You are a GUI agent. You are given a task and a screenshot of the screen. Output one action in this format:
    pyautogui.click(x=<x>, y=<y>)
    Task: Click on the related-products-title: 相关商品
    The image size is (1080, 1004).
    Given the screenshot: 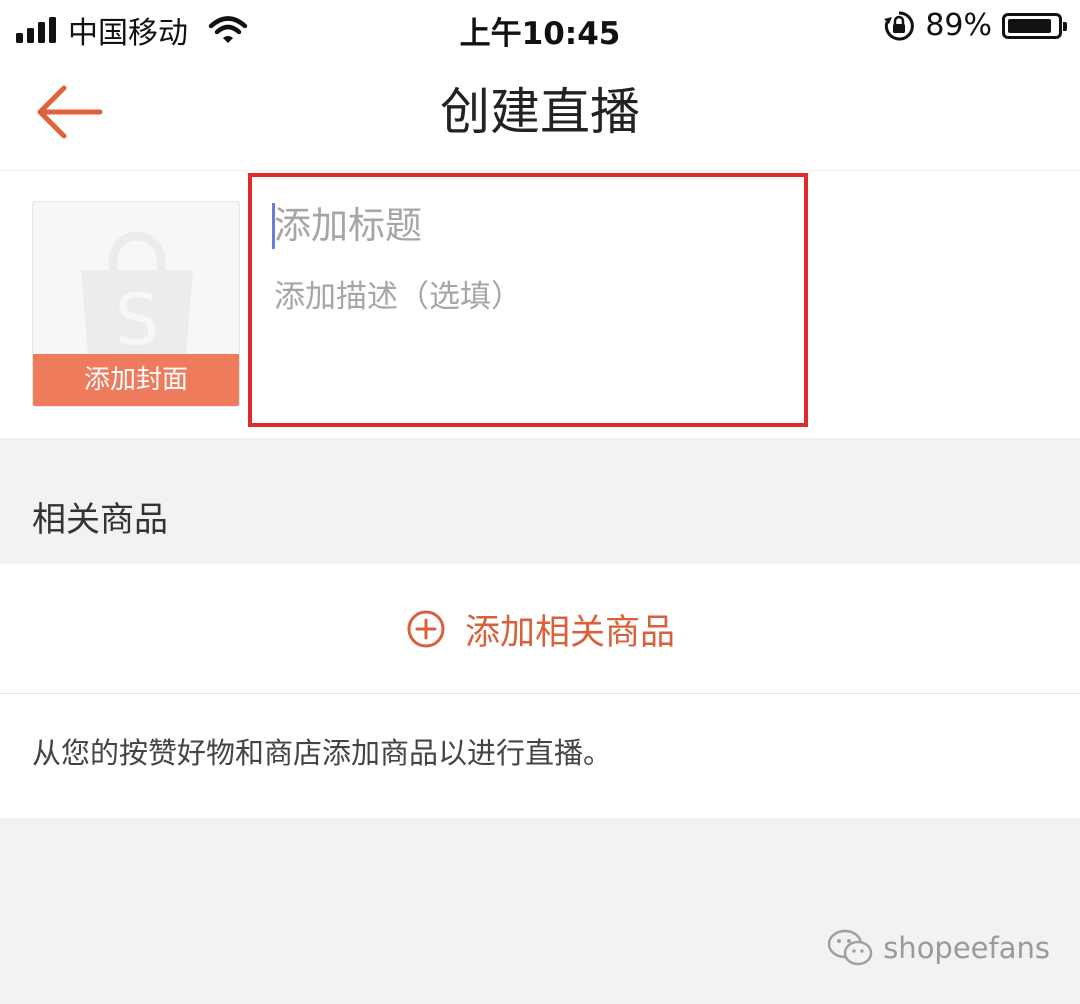 What is the action you would take?
    pyautogui.click(x=100, y=520)
    